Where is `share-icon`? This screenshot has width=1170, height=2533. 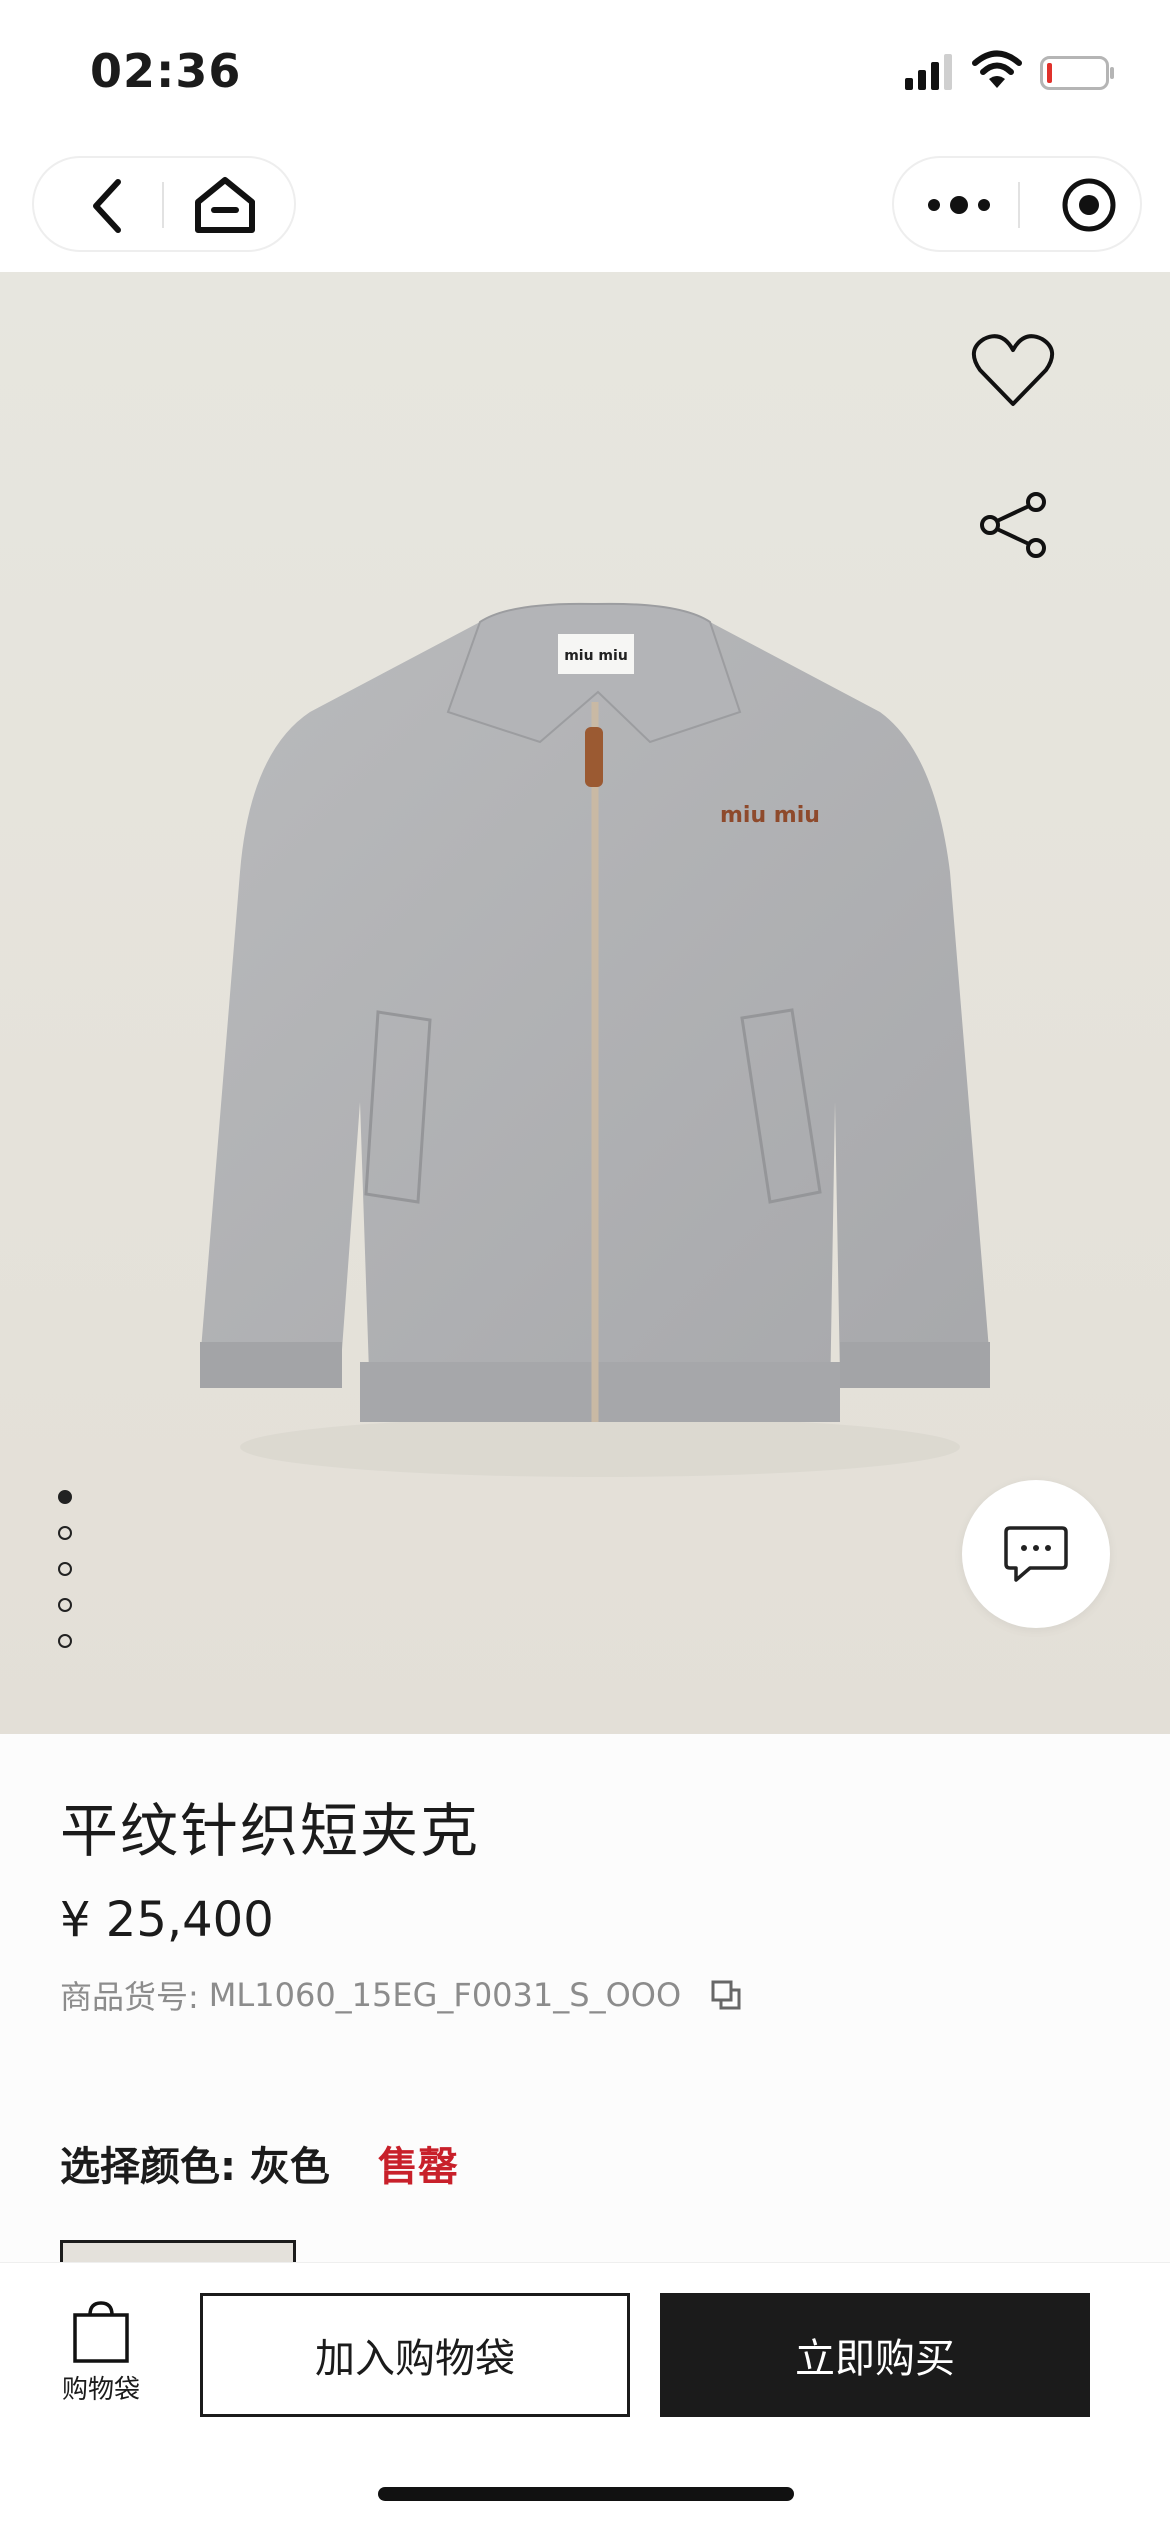
share-icon is located at coordinates (1014, 525).